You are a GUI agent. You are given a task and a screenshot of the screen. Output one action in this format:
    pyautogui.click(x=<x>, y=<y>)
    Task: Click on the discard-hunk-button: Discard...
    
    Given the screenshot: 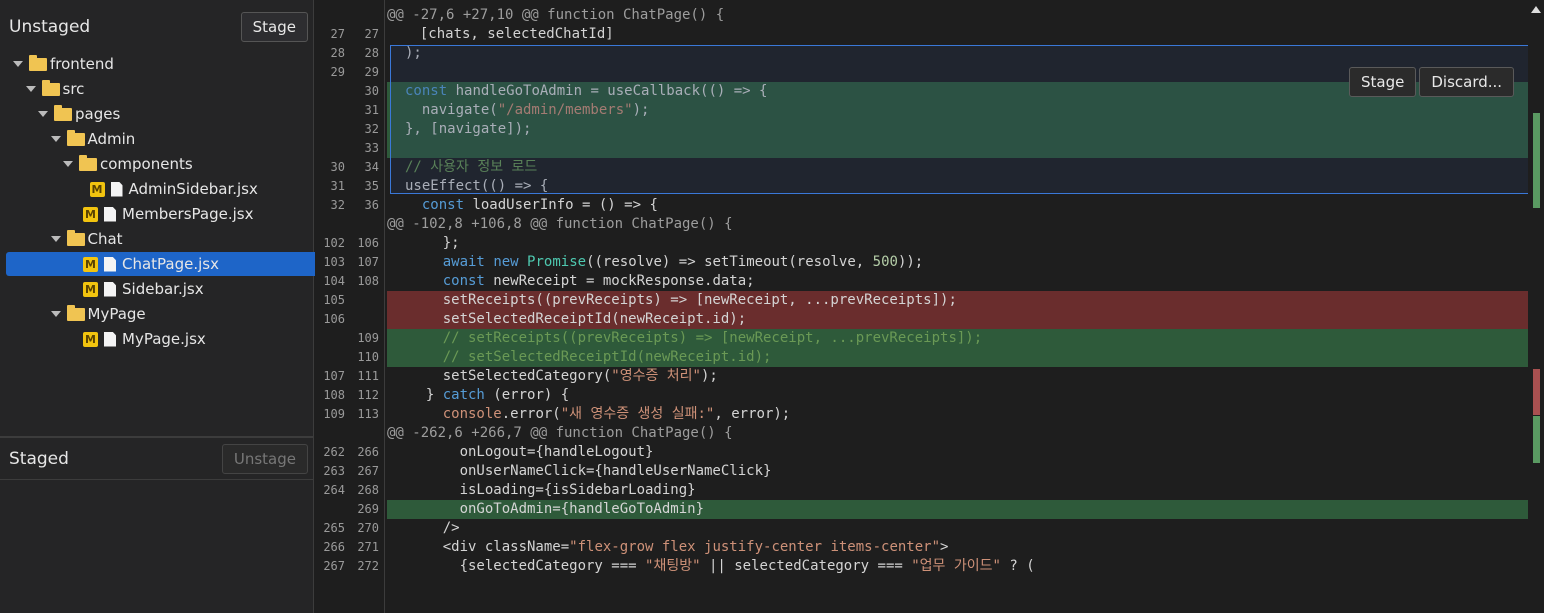 What is the action you would take?
    pyautogui.click(x=1467, y=82)
    